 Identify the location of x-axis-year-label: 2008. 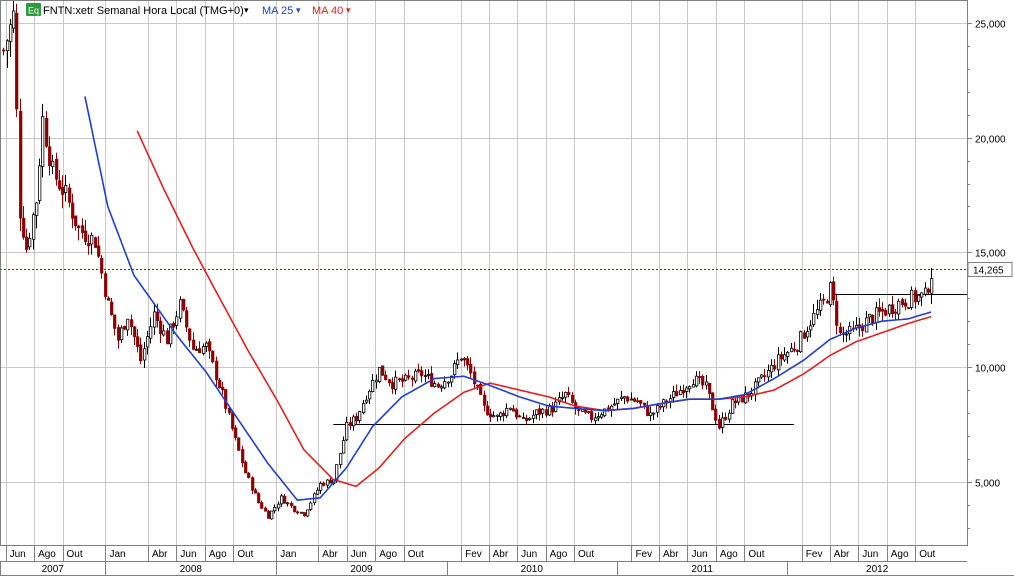
(191, 569).